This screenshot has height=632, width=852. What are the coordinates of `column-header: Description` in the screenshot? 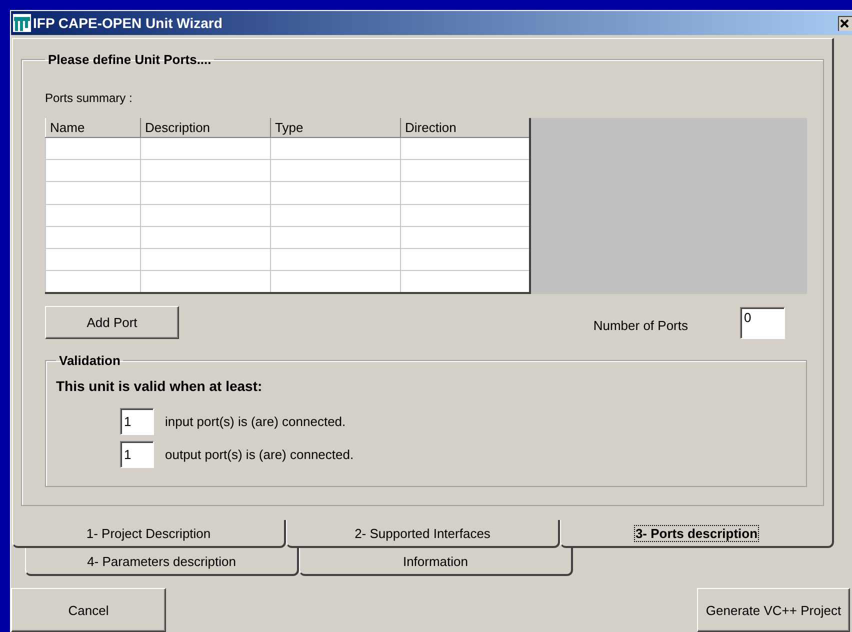 It's located at (205, 128).